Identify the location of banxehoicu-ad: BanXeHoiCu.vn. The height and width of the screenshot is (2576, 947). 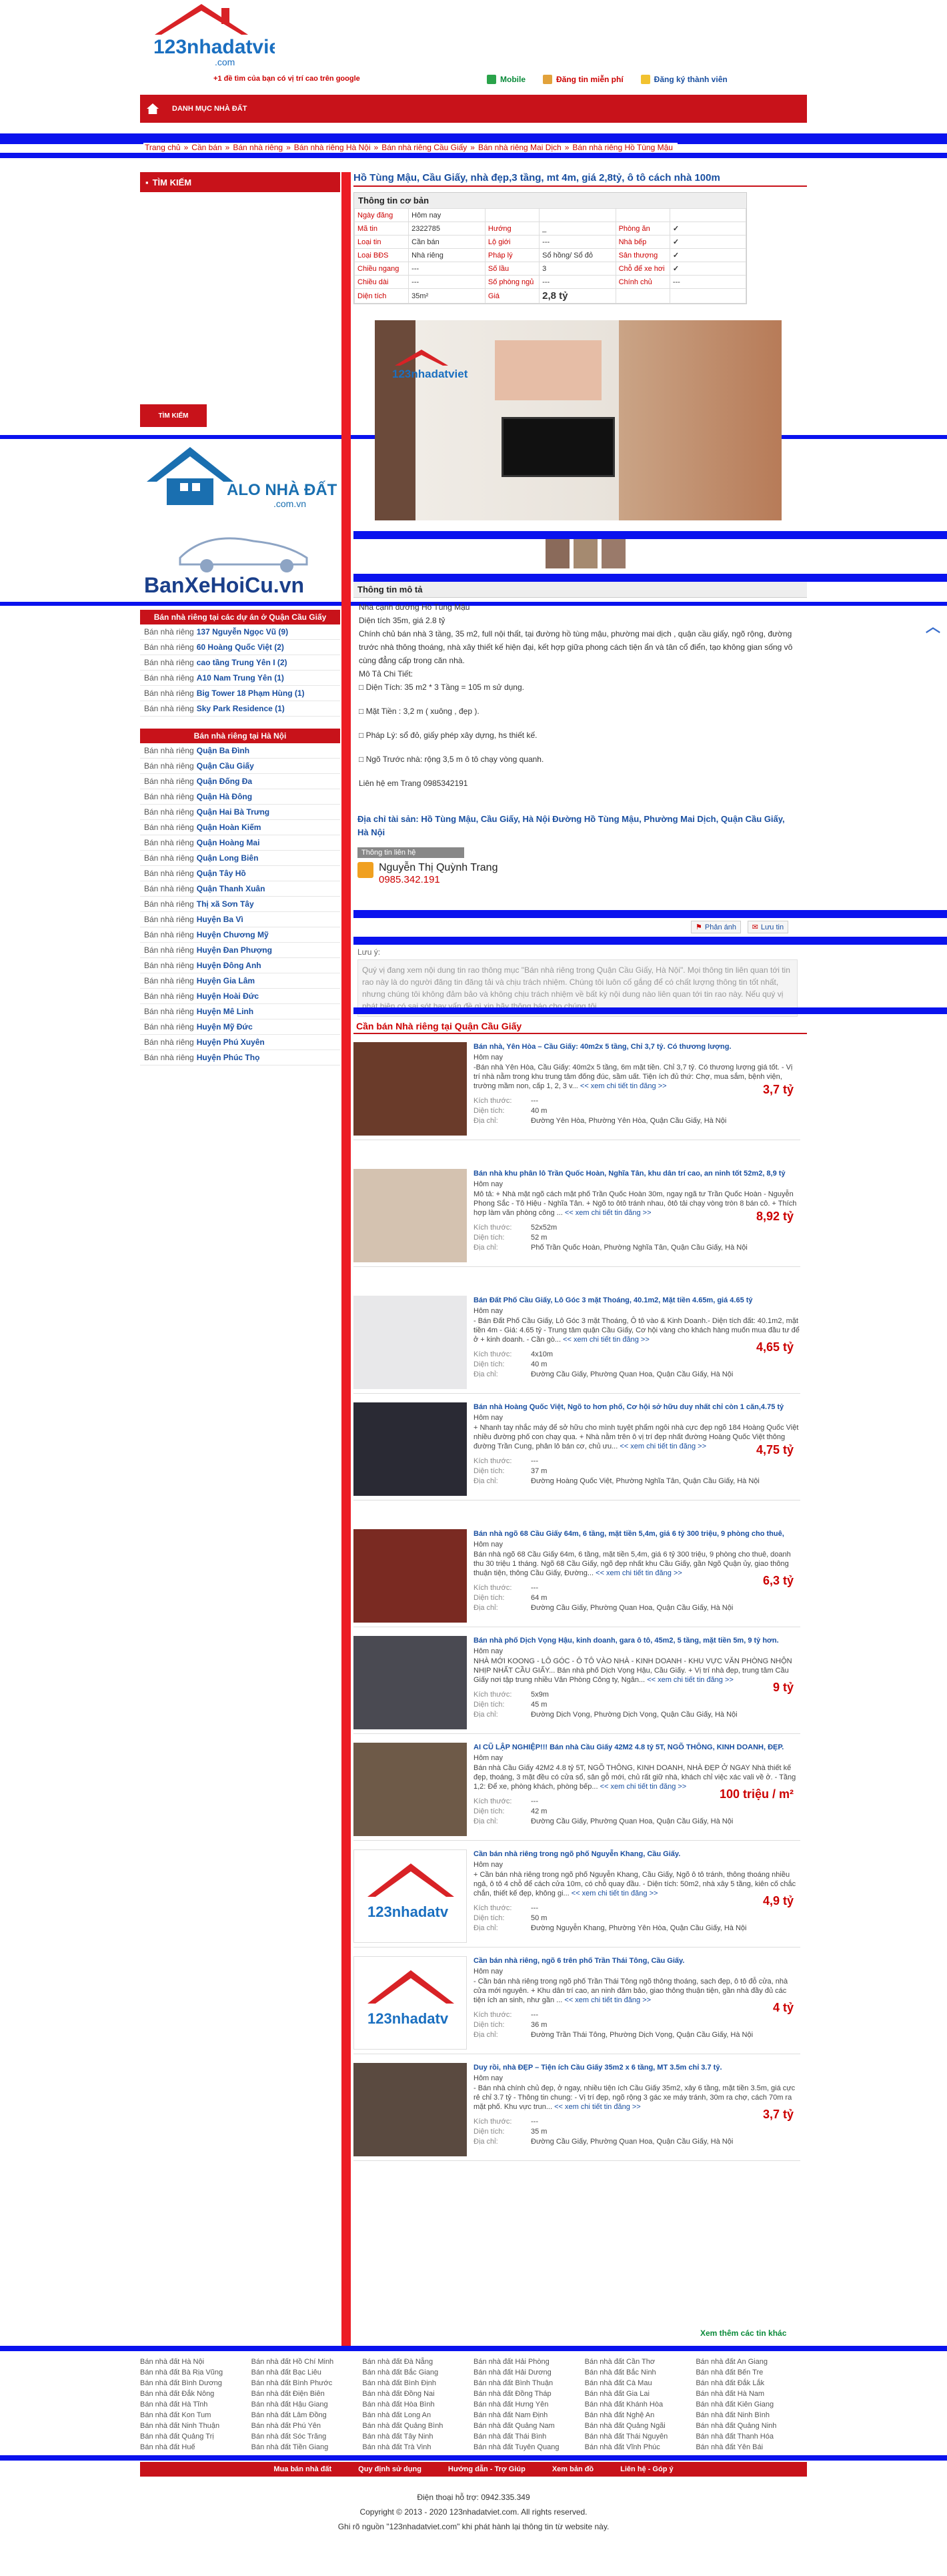
(240, 558).